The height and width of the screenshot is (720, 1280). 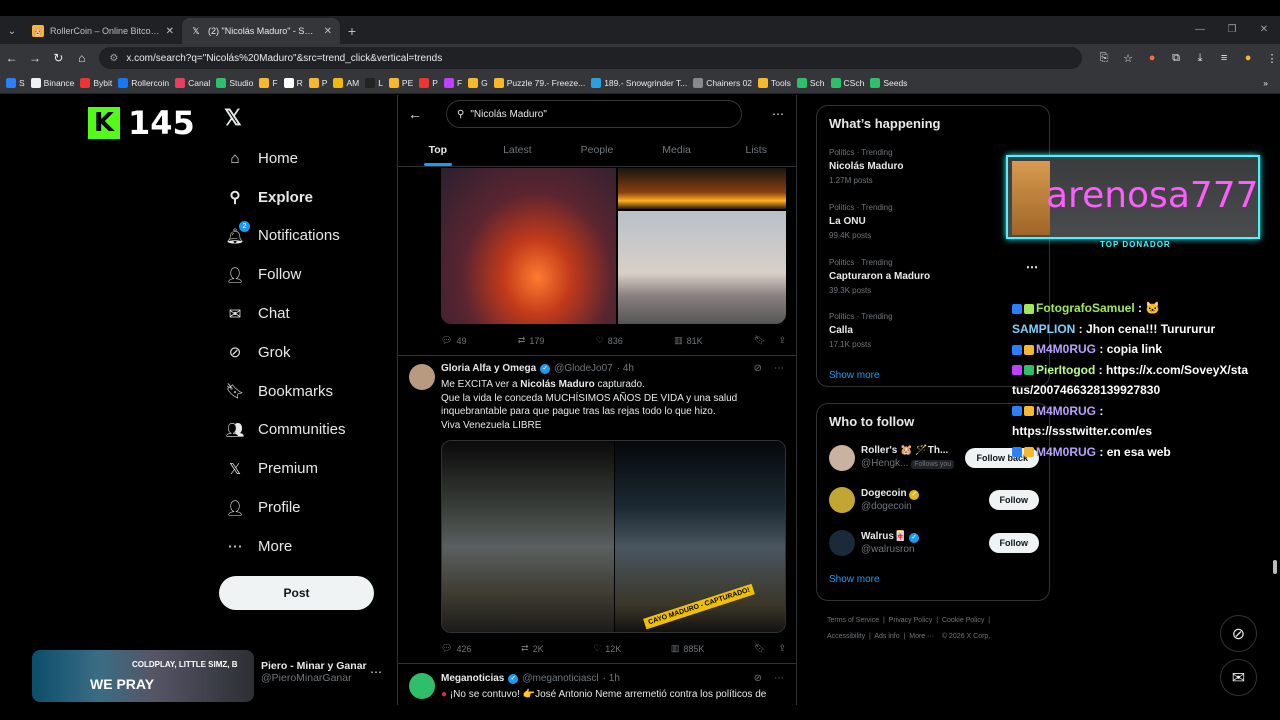 I want to click on page-scrollbar, so click(x=1275, y=400).